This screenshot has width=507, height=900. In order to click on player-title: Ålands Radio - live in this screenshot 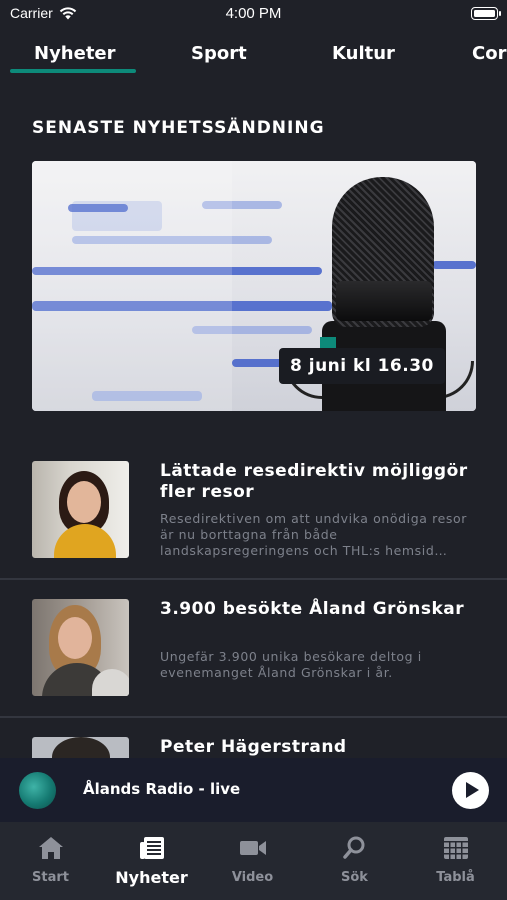, I will do `click(162, 789)`.